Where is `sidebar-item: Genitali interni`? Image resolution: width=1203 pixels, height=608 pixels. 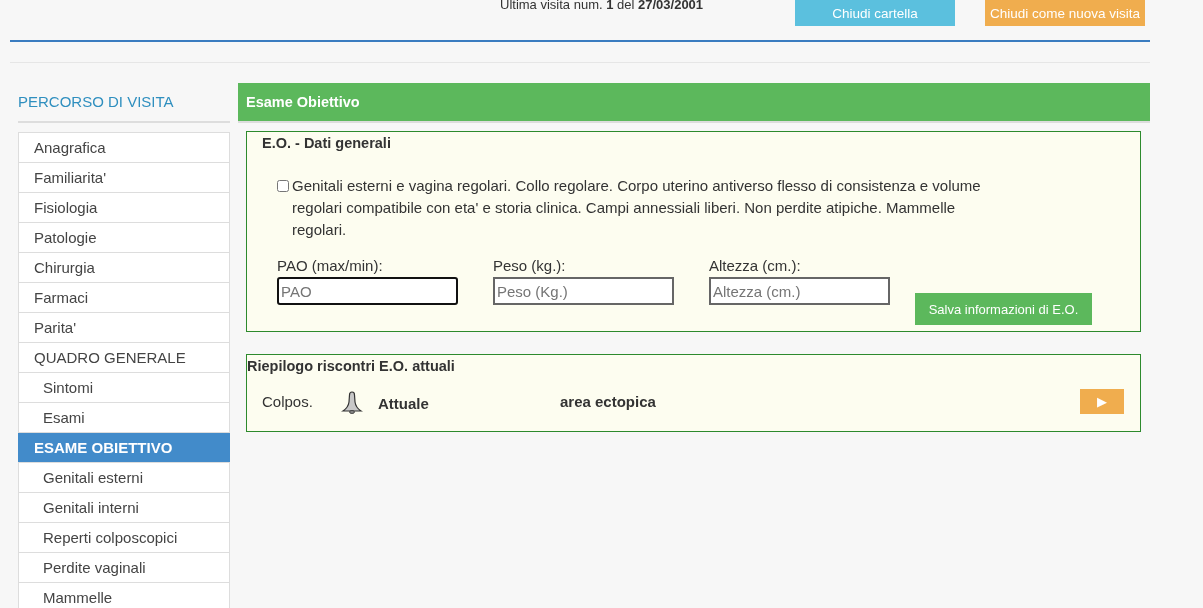 sidebar-item: Genitali interni is located at coordinates (124, 508).